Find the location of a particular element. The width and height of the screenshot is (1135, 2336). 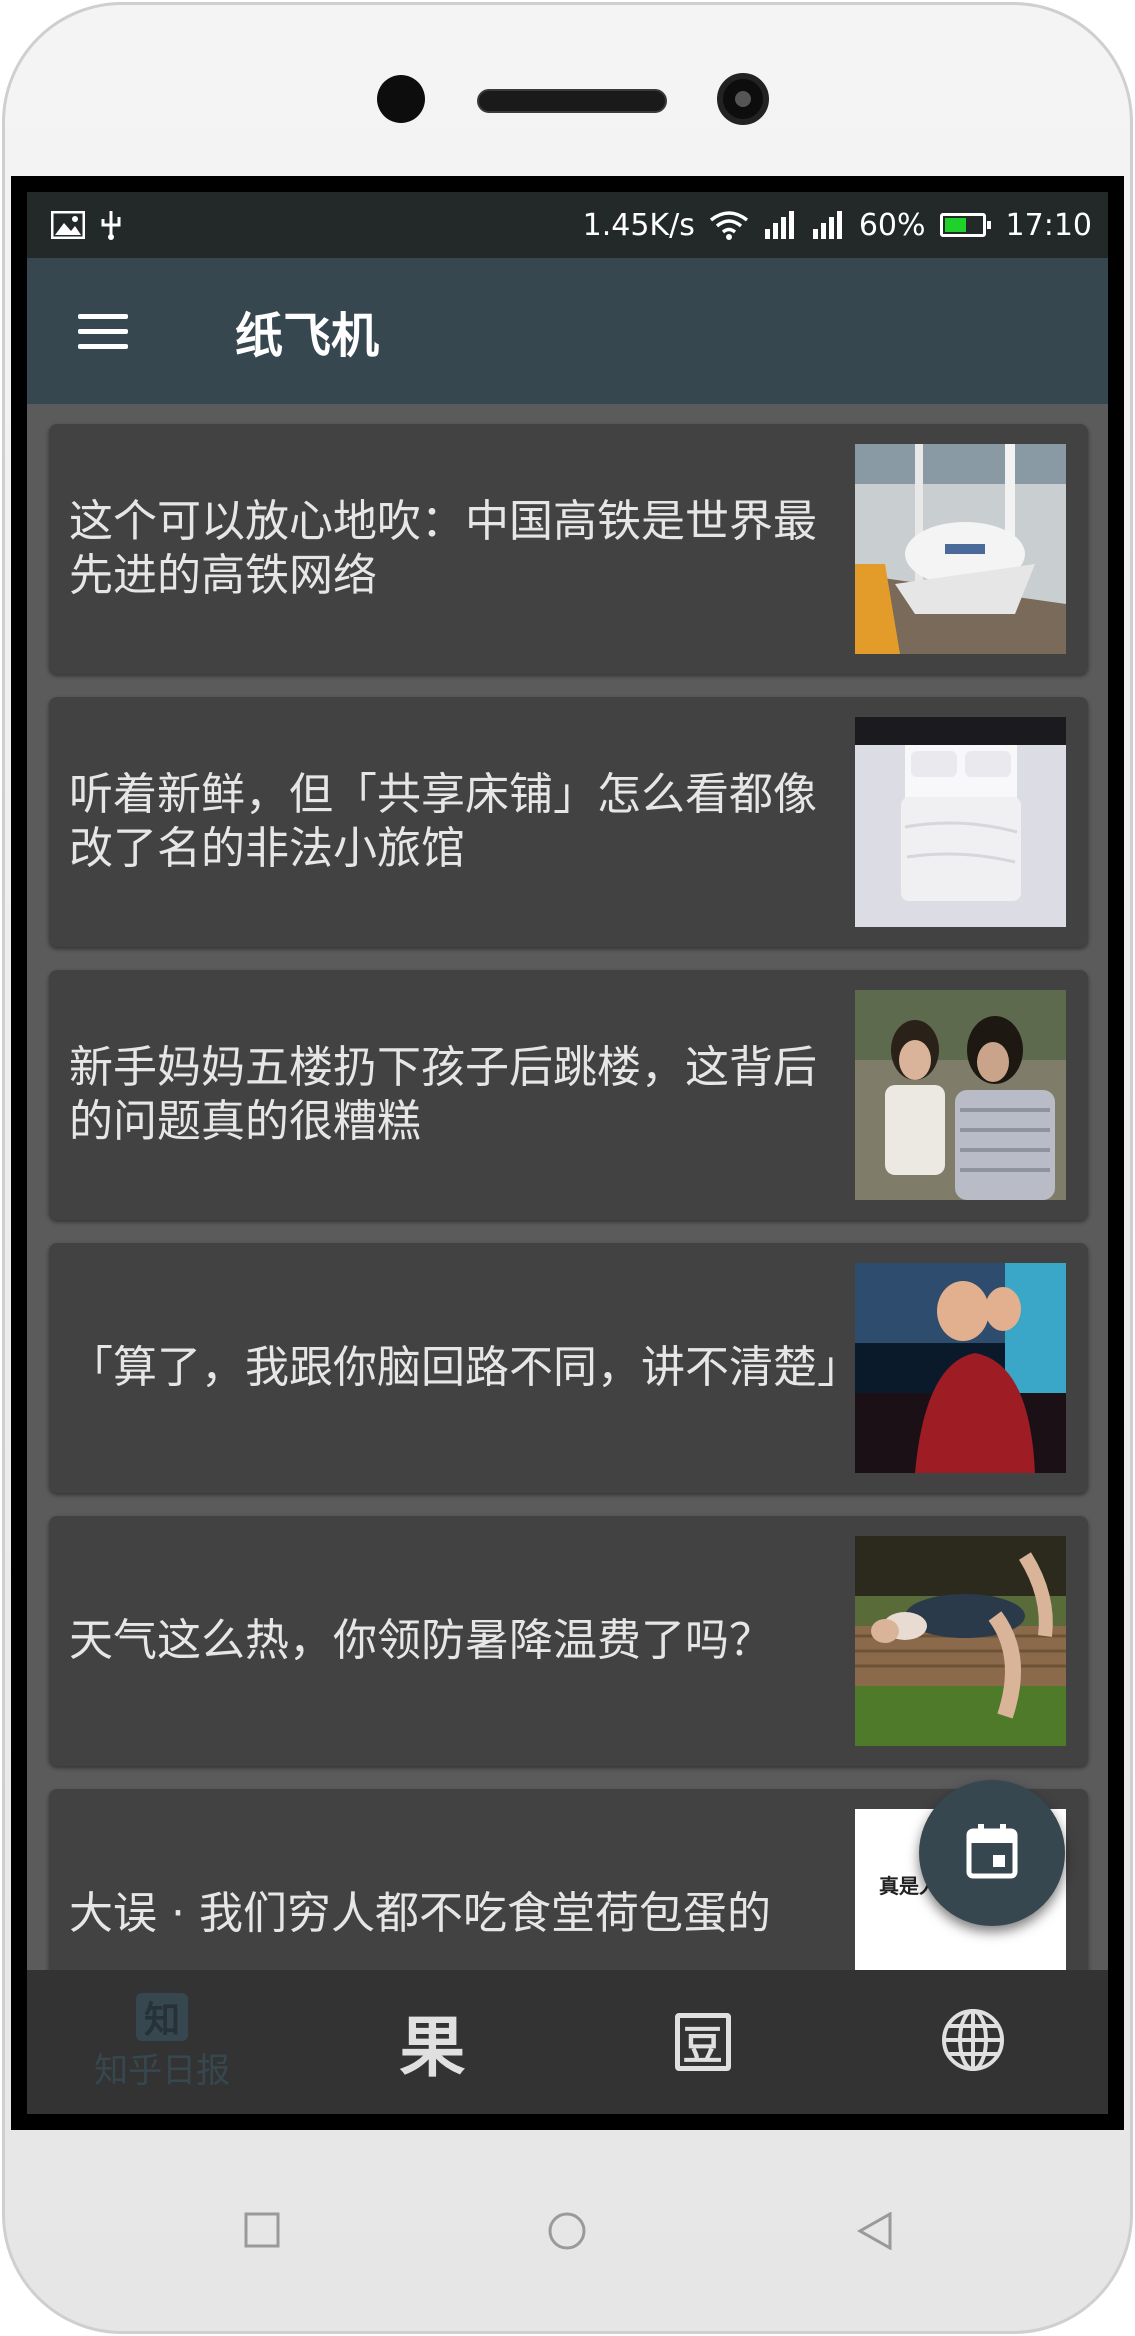

bottom-navigation: 知 知乎日报 果 豆 is located at coordinates (567, 2042).